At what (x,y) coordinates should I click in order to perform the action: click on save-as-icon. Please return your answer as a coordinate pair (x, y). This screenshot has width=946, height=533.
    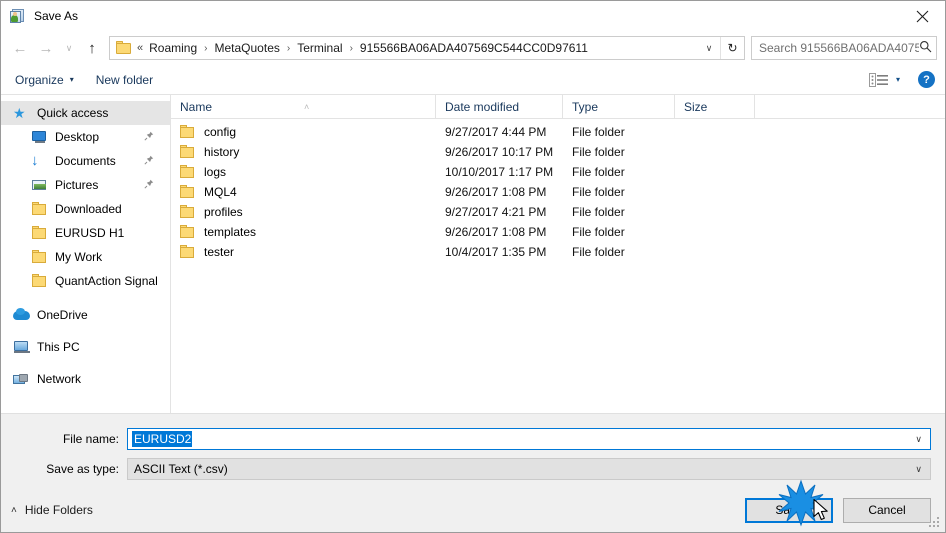
    Looking at the image, I should click on (18, 16).